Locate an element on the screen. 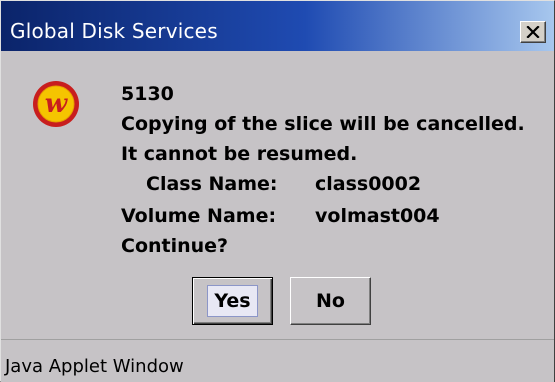  message-line-1: Copying of the slice will be cancelled. is located at coordinates (323, 124).